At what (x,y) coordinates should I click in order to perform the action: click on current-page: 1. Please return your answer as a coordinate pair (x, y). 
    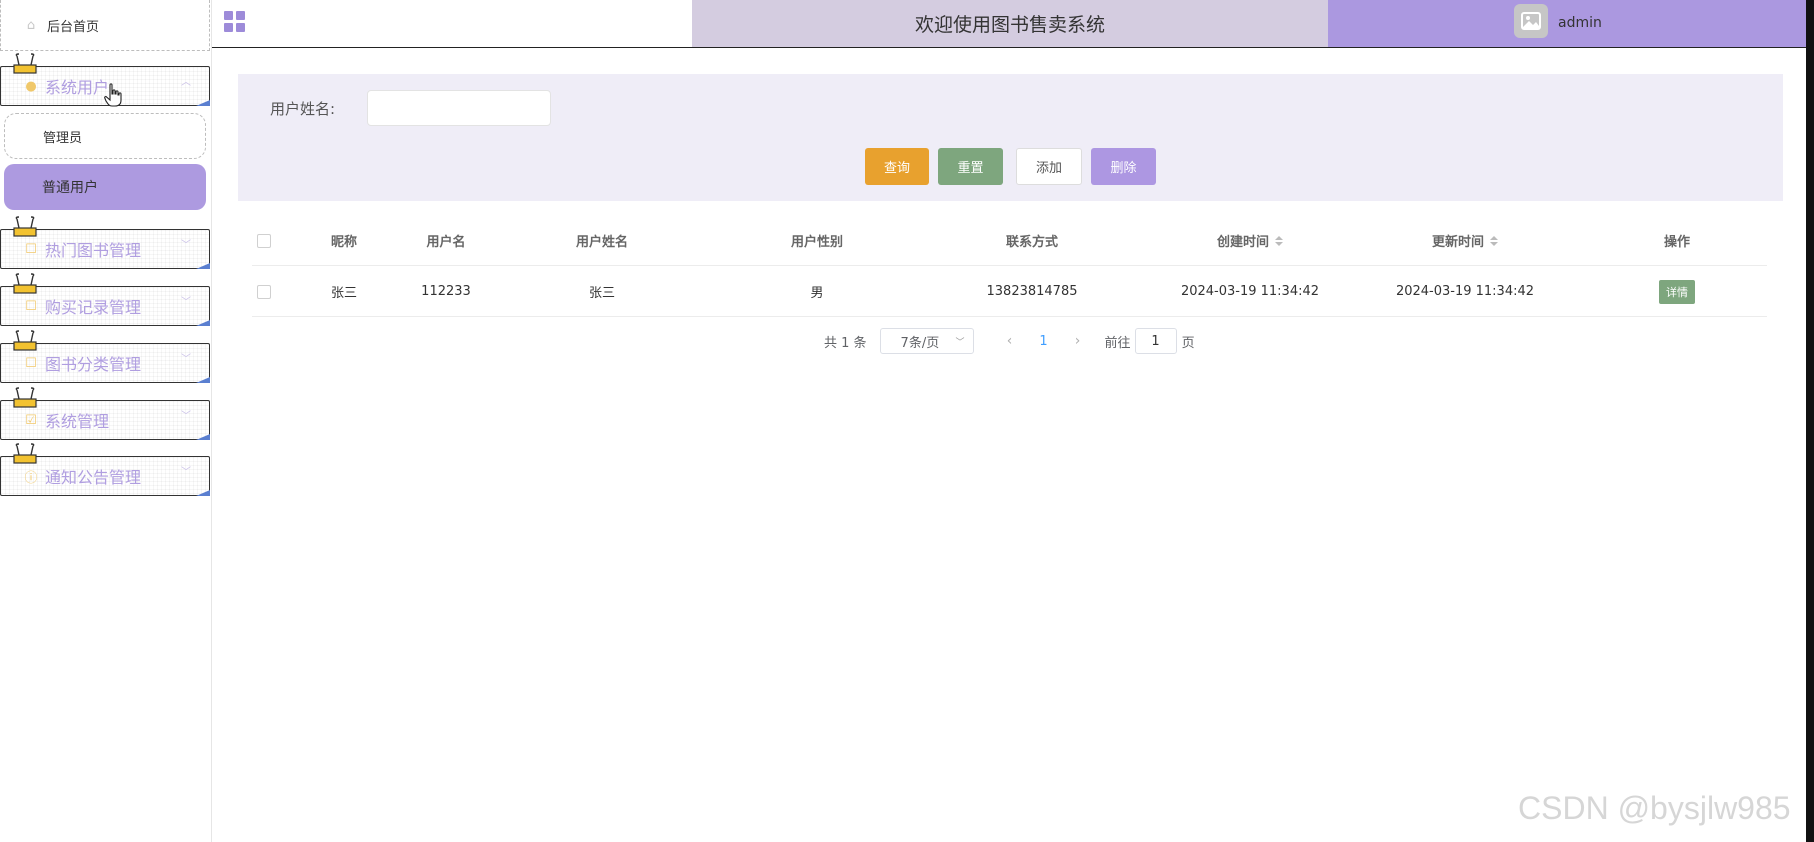
    Looking at the image, I should click on (1044, 341).